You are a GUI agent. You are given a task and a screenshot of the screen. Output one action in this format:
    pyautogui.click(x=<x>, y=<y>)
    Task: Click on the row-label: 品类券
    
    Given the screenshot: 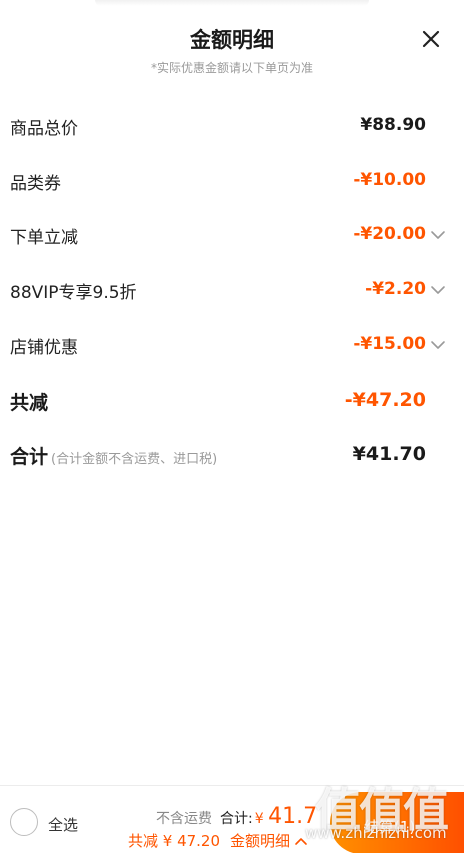 What is the action you would take?
    pyautogui.click(x=35, y=184)
    